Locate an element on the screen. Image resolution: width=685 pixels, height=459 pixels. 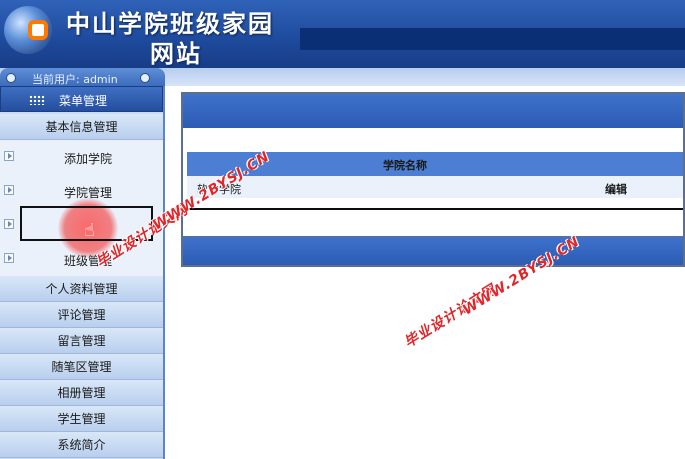
current-user-bar: 当前用户: admin is located at coordinates (82, 77).